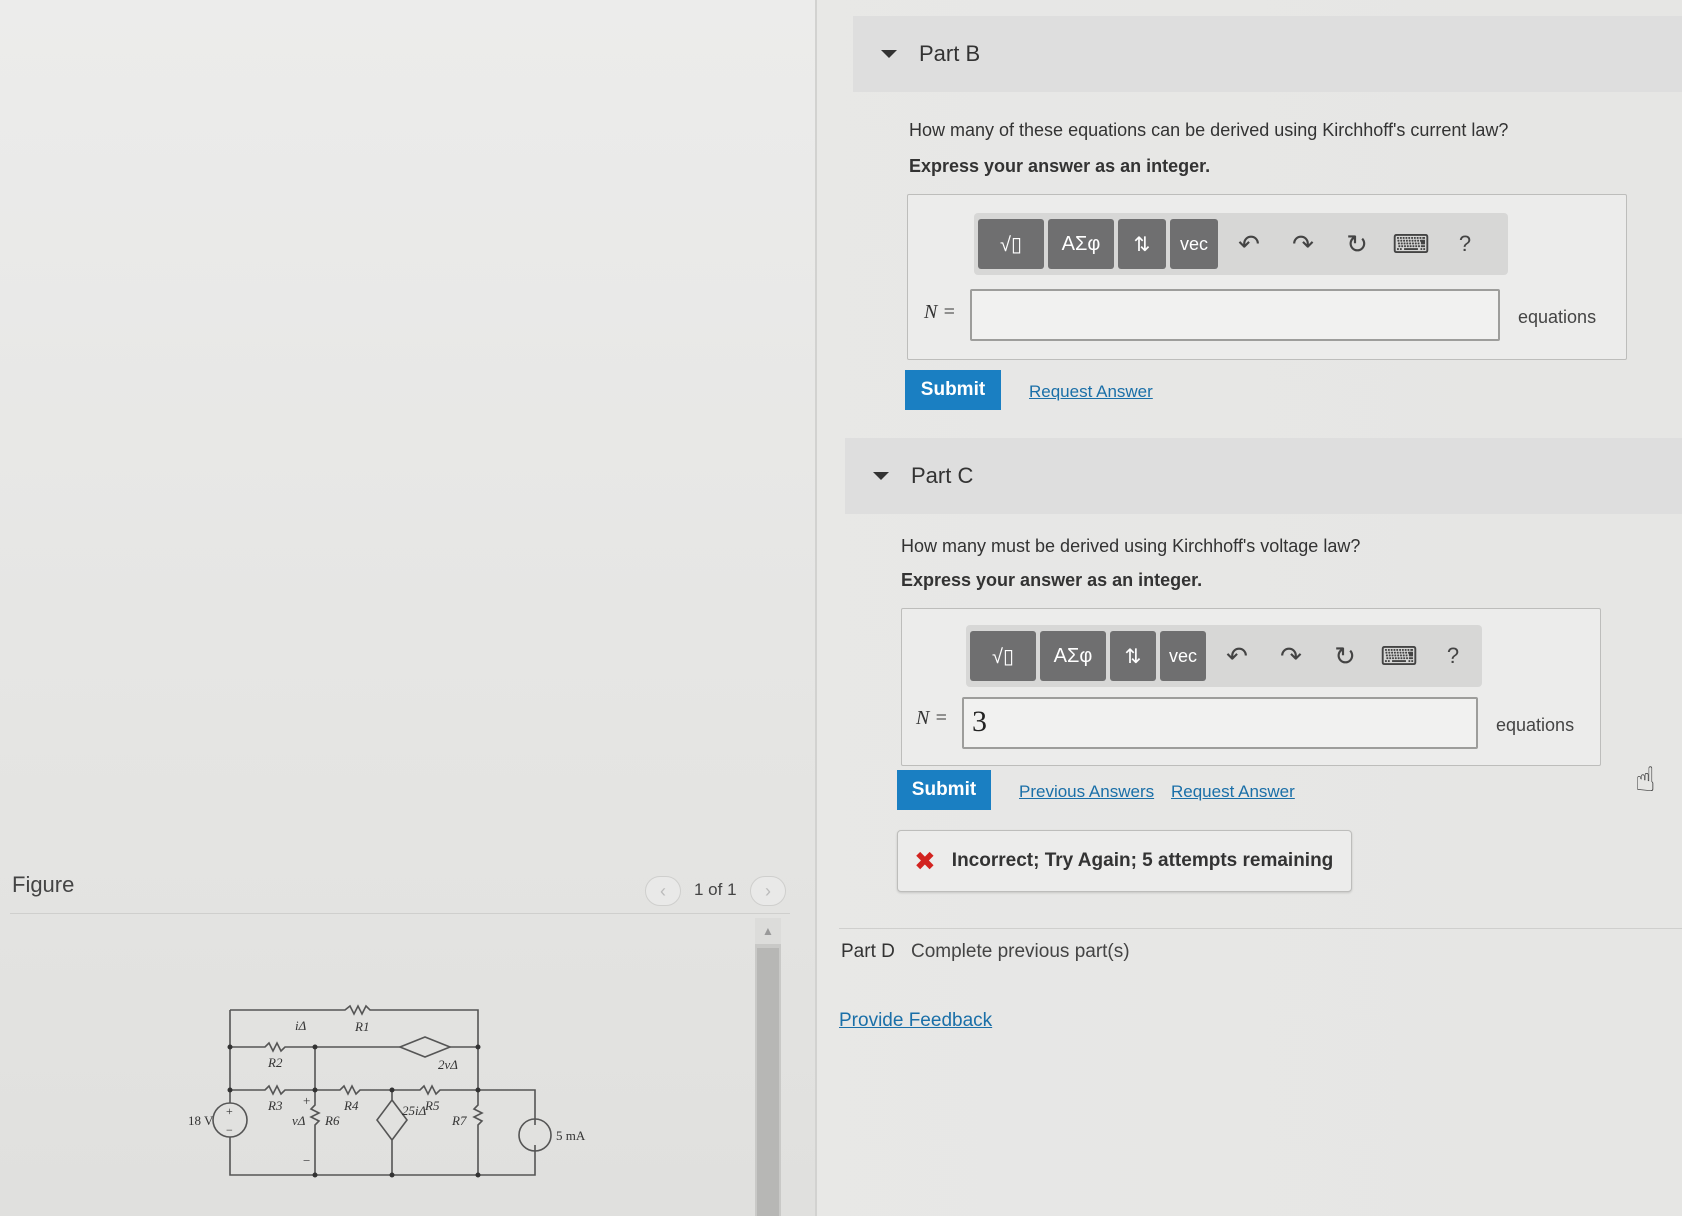  What do you see at coordinates (1091, 392) in the screenshot?
I see `part-b-request-answer-link: Request Answer` at bounding box center [1091, 392].